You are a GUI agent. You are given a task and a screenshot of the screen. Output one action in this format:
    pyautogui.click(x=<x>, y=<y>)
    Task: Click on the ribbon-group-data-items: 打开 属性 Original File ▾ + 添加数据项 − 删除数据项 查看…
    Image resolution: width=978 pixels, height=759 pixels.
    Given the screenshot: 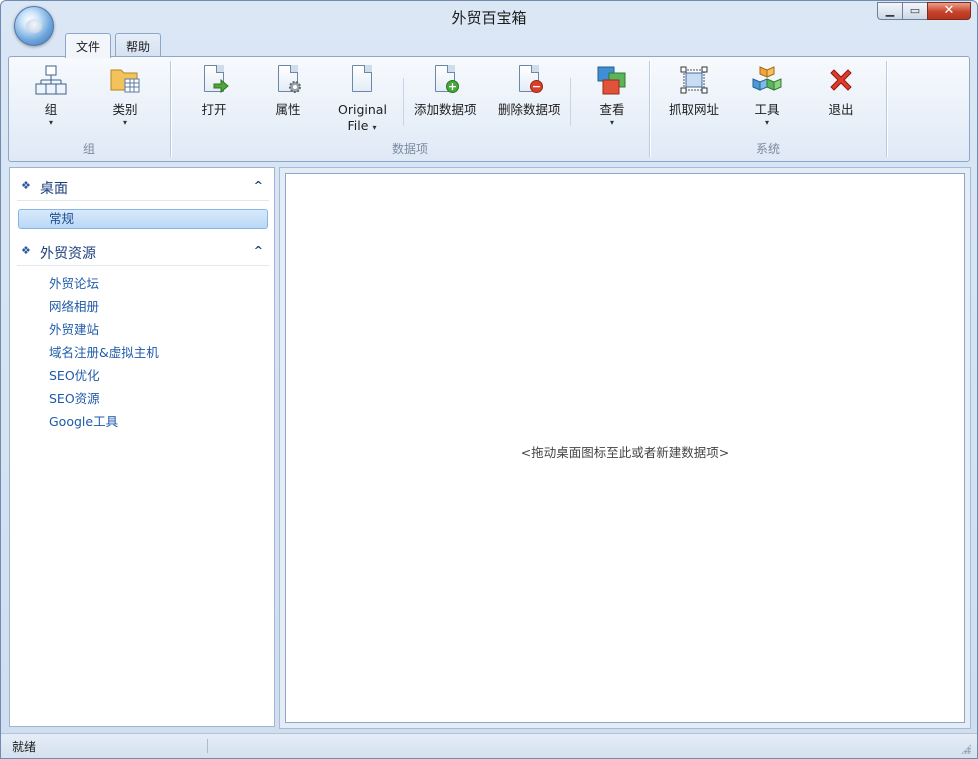 What is the action you would take?
    pyautogui.click(x=410, y=110)
    